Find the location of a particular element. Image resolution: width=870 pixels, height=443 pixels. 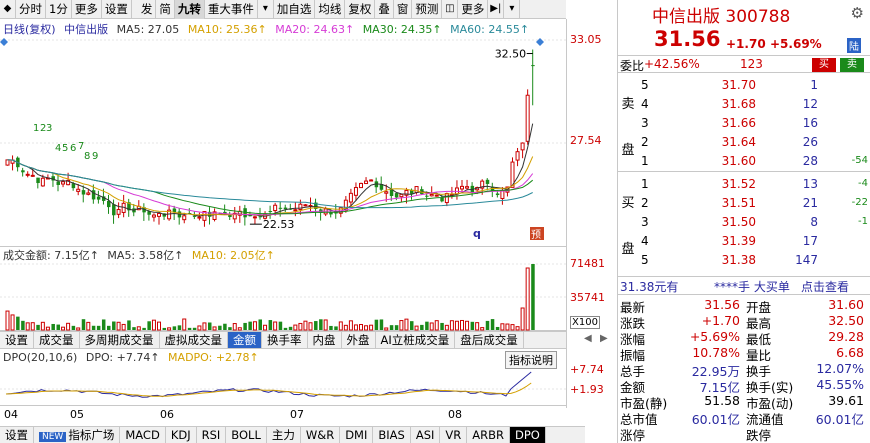

toolbar-item-20: ▾ is located at coordinates (512, 9).